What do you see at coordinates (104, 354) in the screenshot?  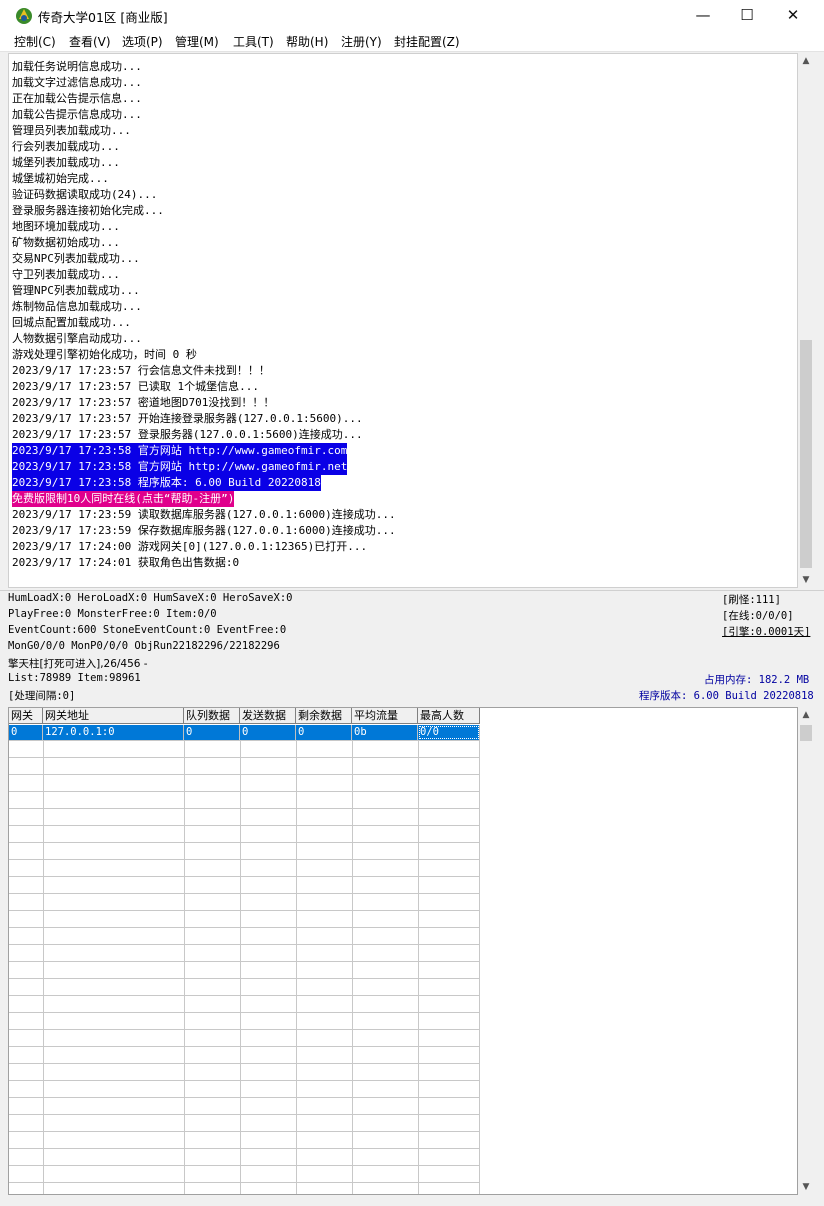 I see `log-line: 游戏处理引擎初始化成功，时间 0 秒` at bounding box center [104, 354].